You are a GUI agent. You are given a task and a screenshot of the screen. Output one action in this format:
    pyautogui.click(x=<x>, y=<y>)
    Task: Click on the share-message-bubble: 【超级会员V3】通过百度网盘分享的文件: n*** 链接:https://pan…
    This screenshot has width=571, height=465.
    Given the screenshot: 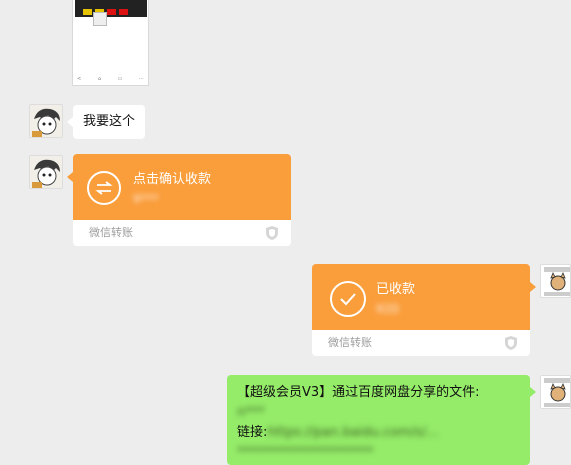 What is the action you would take?
    pyautogui.click(x=381, y=420)
    